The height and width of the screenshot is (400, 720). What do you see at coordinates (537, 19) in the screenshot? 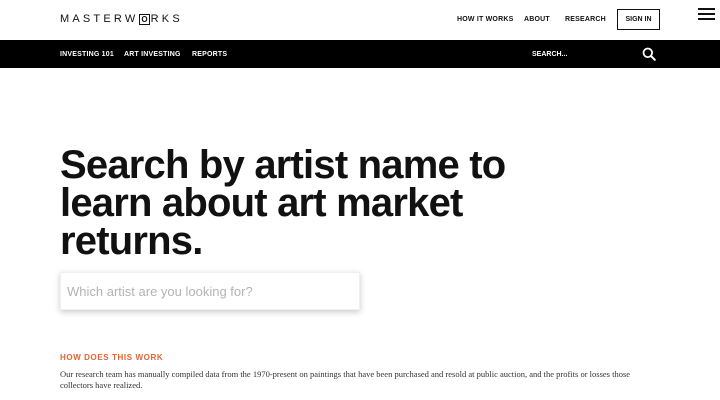
I see `nav-about: ABOUT` at bounding box center [537, 19].